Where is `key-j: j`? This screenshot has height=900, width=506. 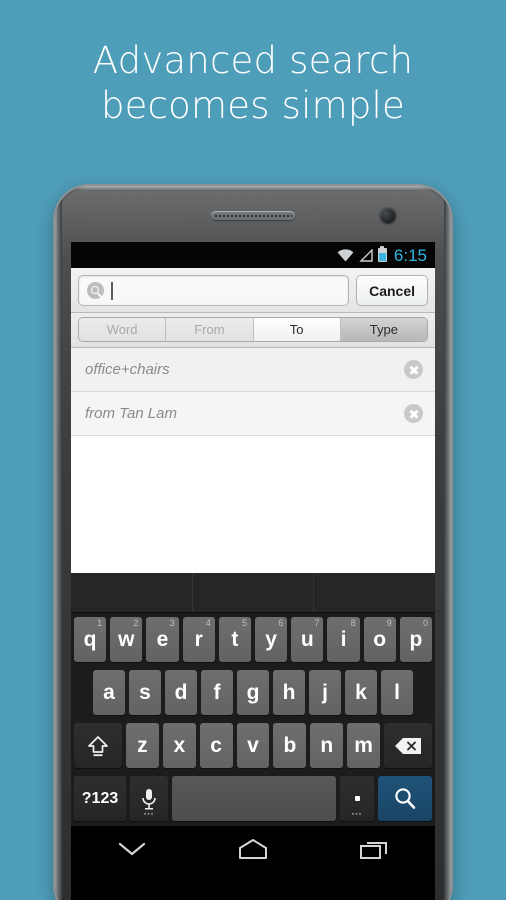 key-j: j is located at coordinates (325, 692).